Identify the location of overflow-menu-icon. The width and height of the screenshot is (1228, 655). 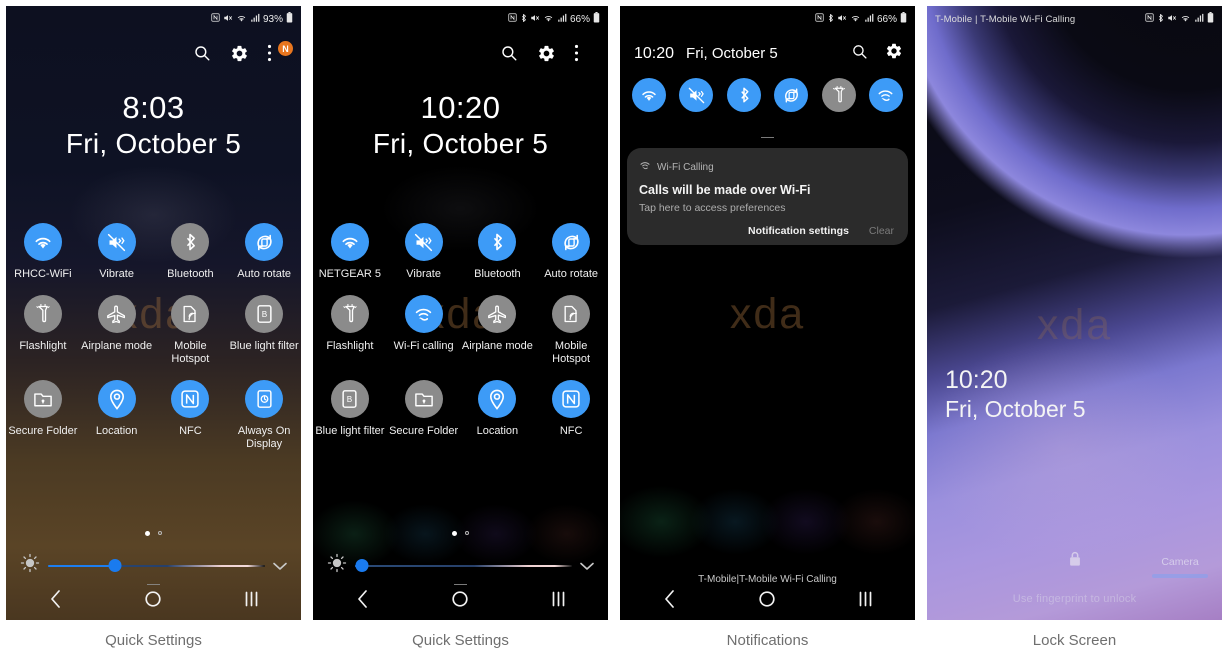
(584, 54).